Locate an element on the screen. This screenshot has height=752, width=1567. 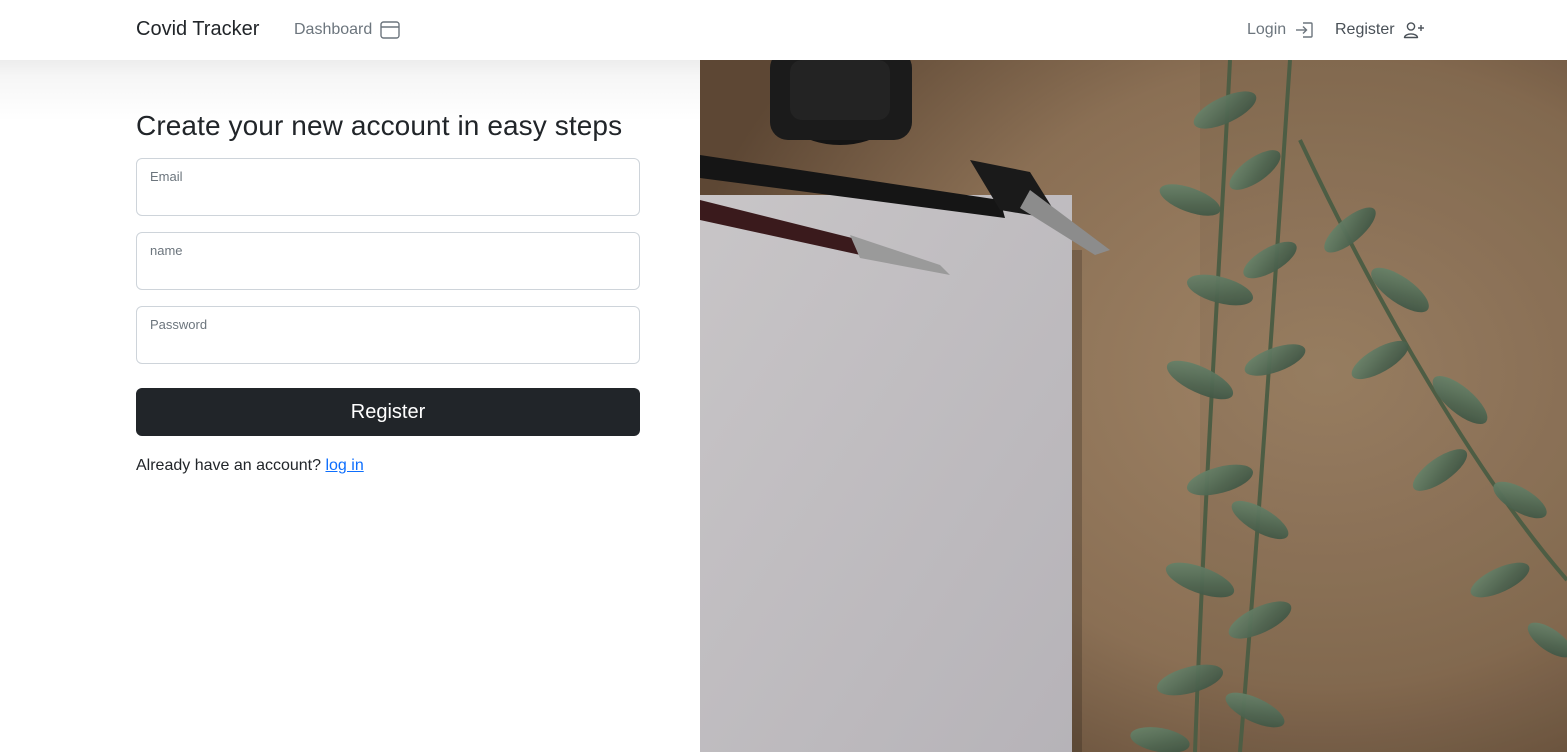
page-title: Create your new account in easy steps is located at coordinates (379, 125).